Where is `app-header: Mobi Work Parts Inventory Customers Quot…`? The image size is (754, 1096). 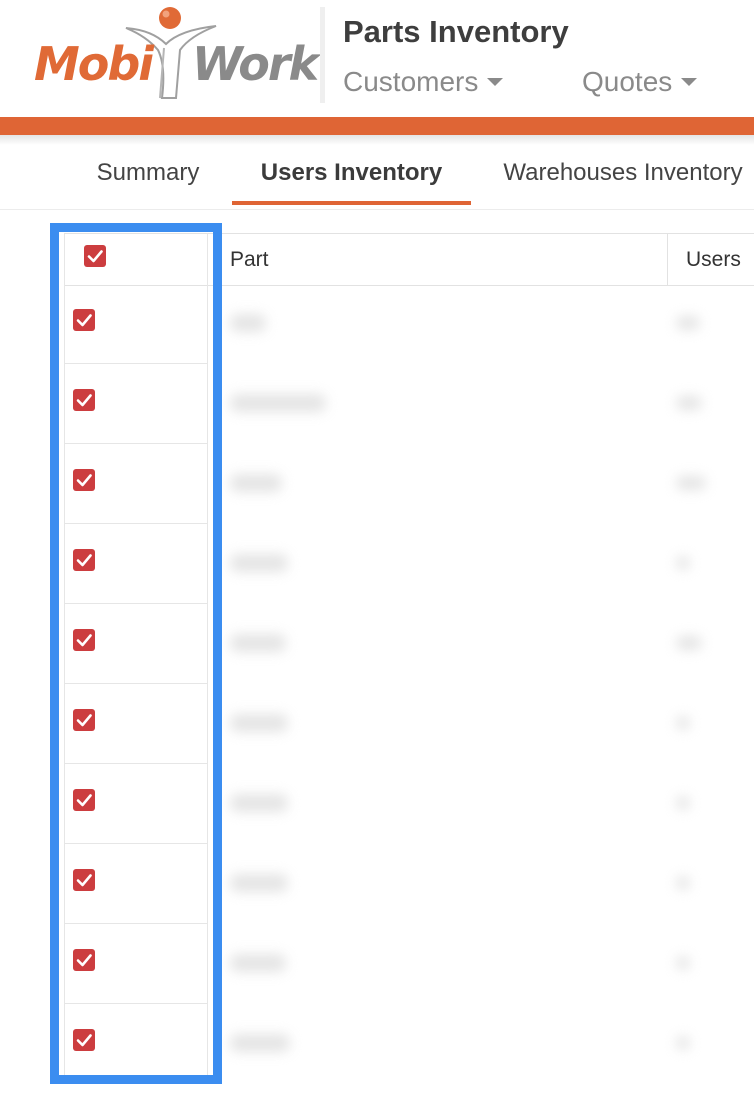
app-header: Mobi Work Parts Inventory Customers Quot… is located at coordinates (377, 58).